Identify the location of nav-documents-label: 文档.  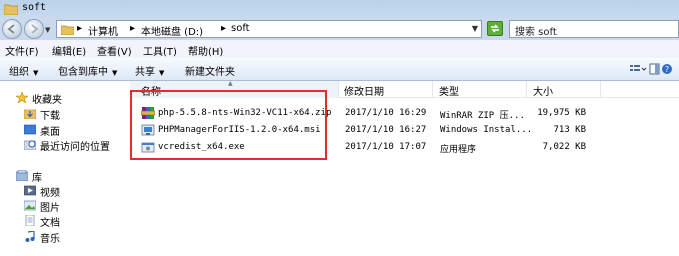
(50, 223).